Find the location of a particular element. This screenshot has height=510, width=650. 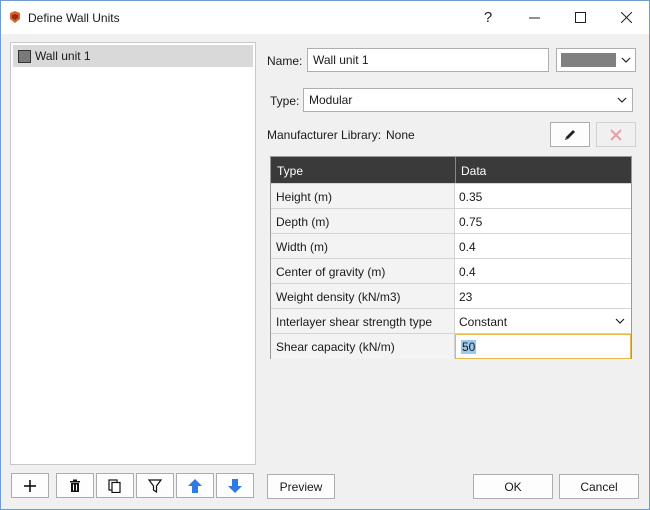

row-value: 23 is located at coordinates (543, 296).